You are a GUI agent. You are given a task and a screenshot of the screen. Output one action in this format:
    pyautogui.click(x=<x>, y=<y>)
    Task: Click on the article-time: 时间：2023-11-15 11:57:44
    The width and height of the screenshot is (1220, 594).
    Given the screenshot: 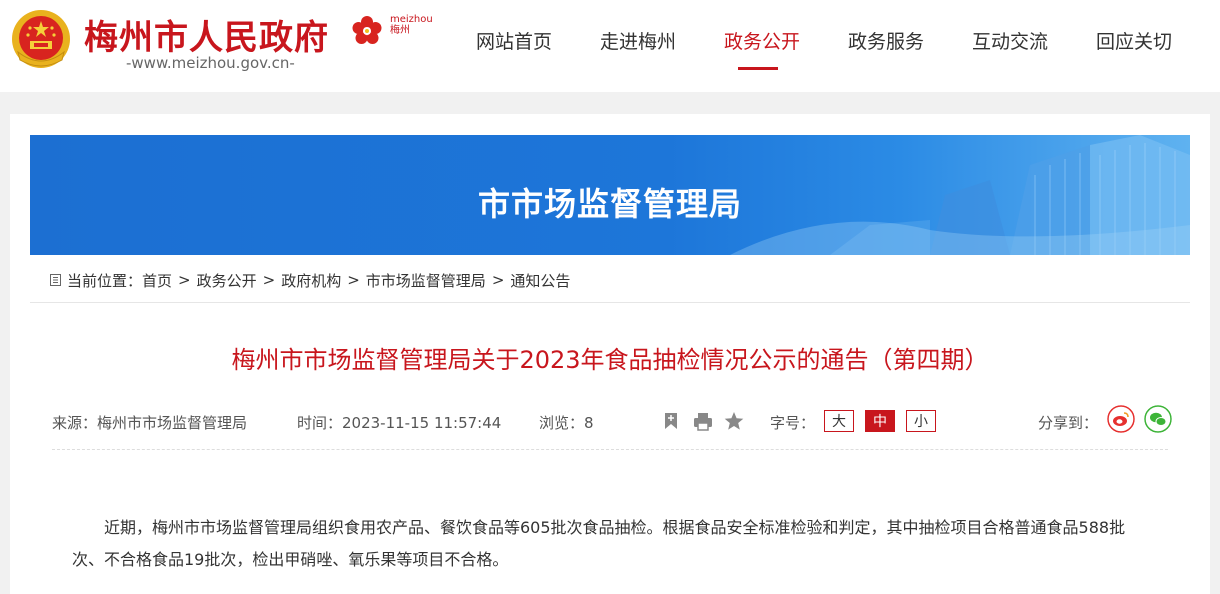 What is the action you would take?
    pyautogui.click(x=399, y=423)
    